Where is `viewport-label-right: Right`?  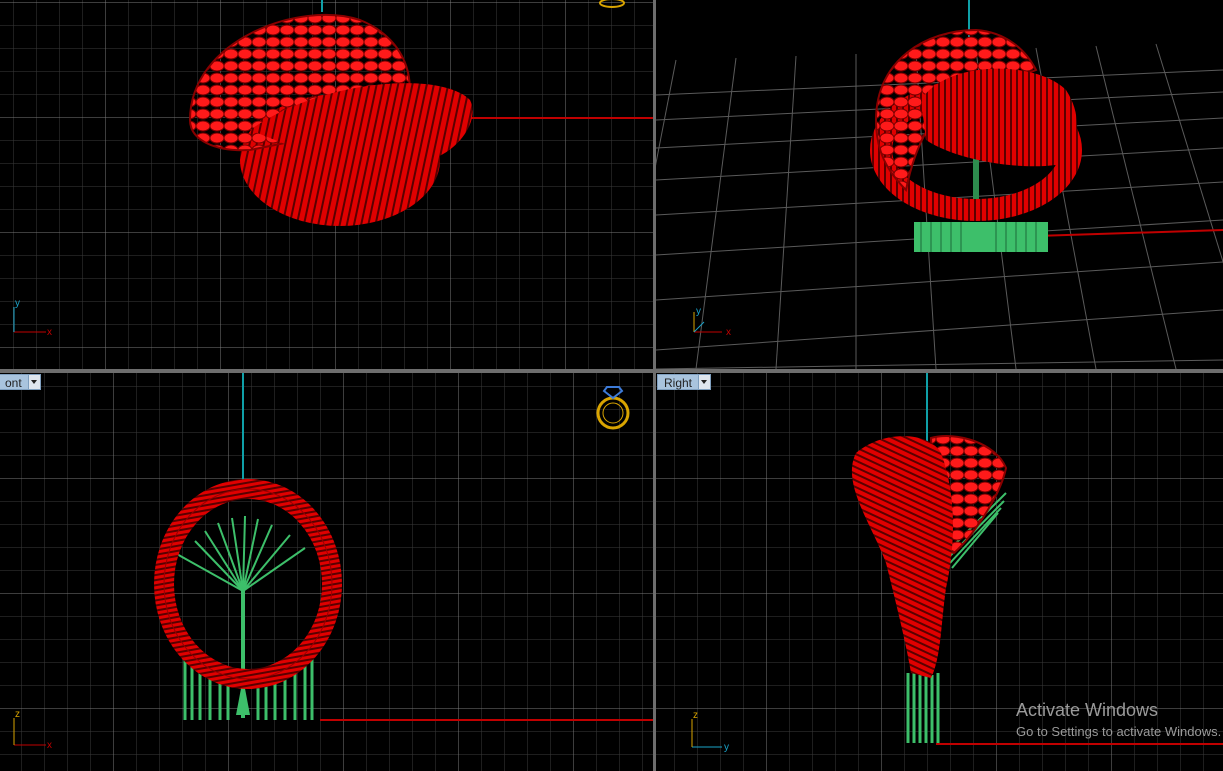 viewport-label-right: Right is located at coordinates (684, 382).